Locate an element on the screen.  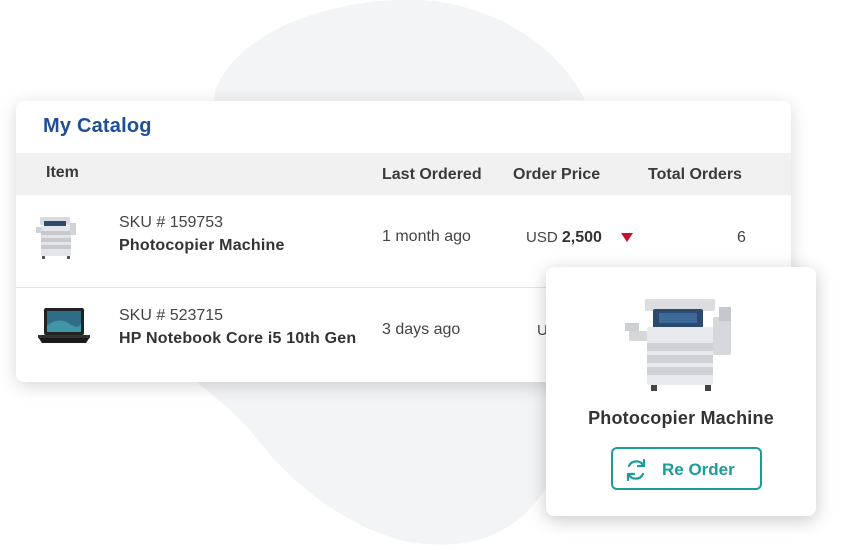
column-header-order-price: Order Price is located at coordinates (556, 175).